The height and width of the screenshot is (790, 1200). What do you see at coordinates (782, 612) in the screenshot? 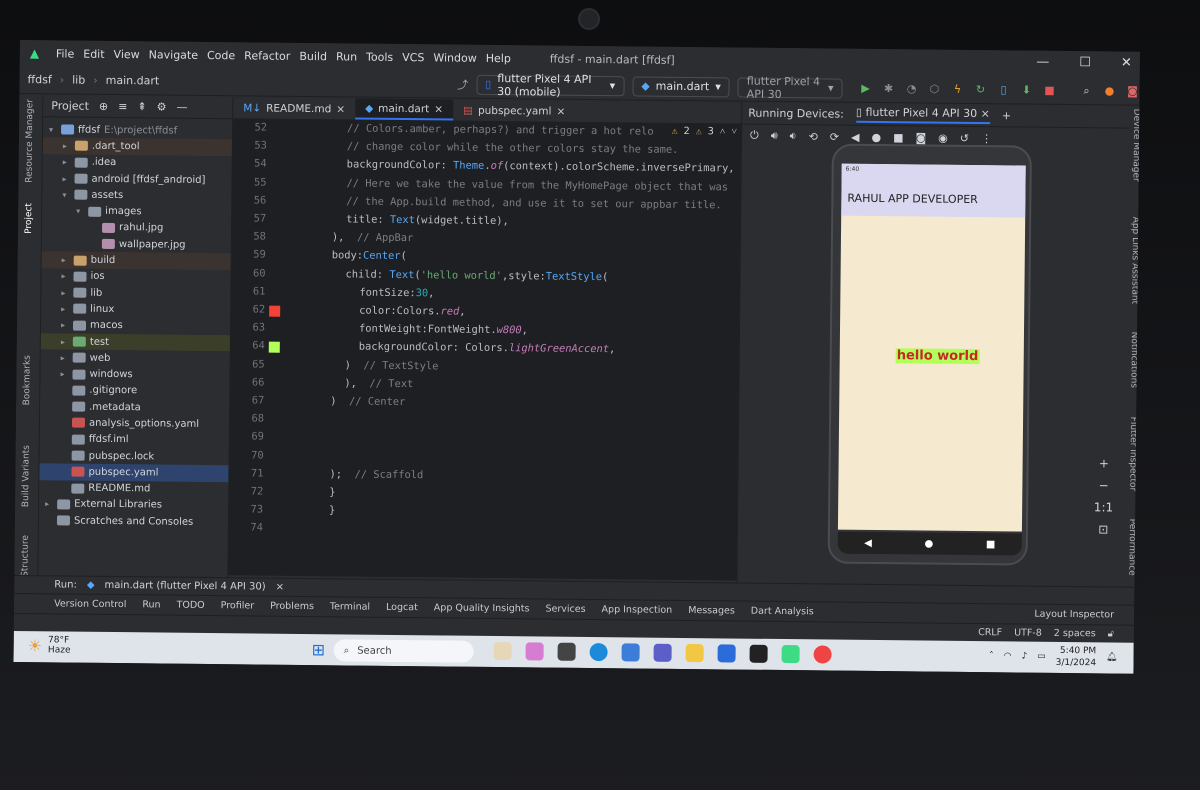
I see `tool-window-dart-analysis: Dart Analysis` at bounding box center [782, 612].